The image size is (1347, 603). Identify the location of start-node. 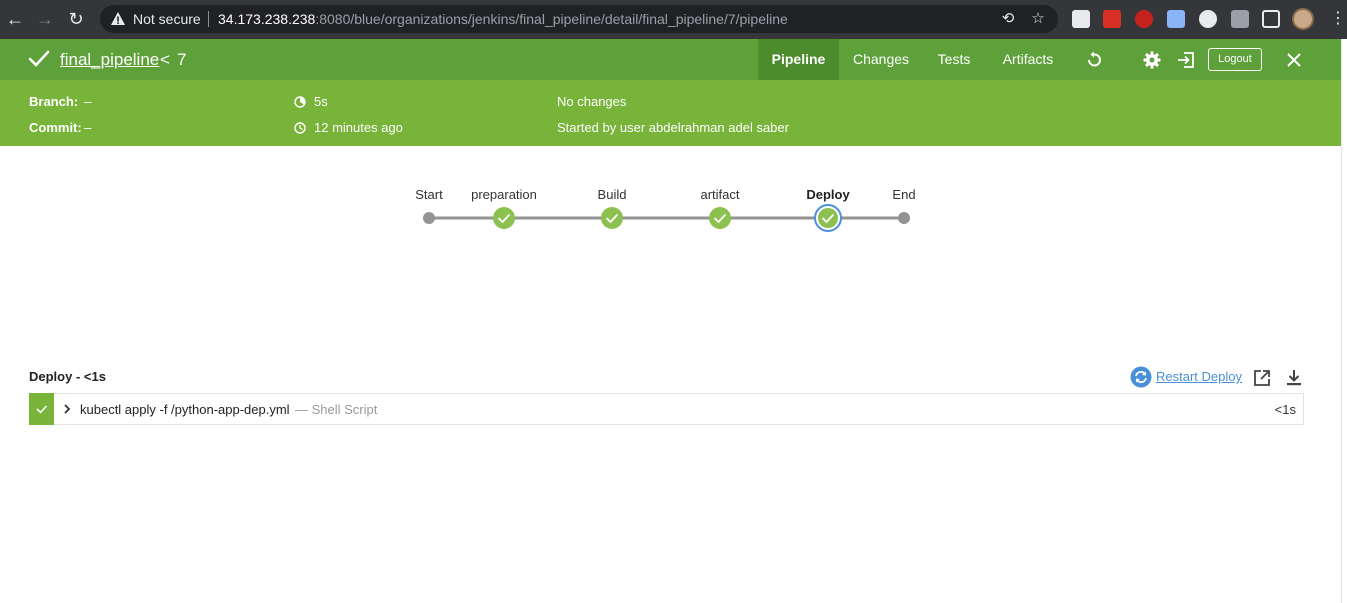
(429, 218).